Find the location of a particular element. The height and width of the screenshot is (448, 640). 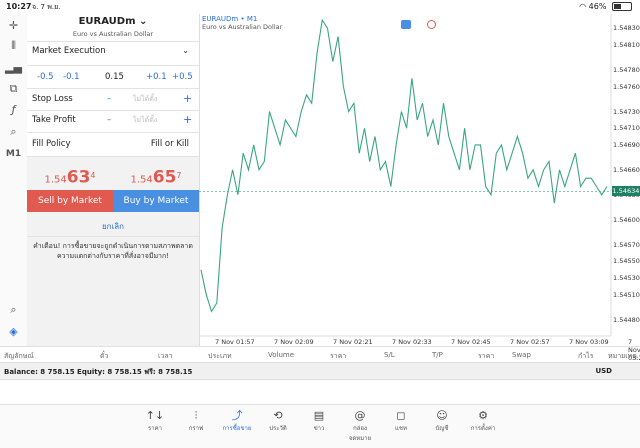

tab-quotes: ↑↓ ราคา is located at coordinates (155, 421).